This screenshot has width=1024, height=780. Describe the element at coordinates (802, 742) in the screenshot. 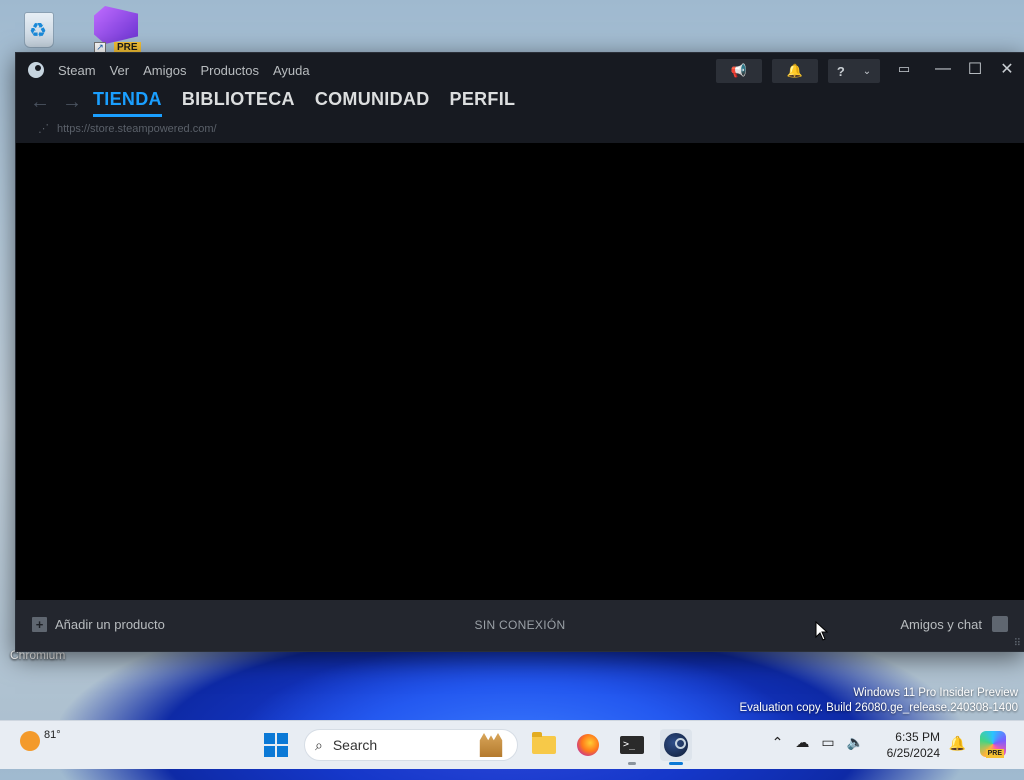

I see `onedrive-offline-icon: ☁` at that location.